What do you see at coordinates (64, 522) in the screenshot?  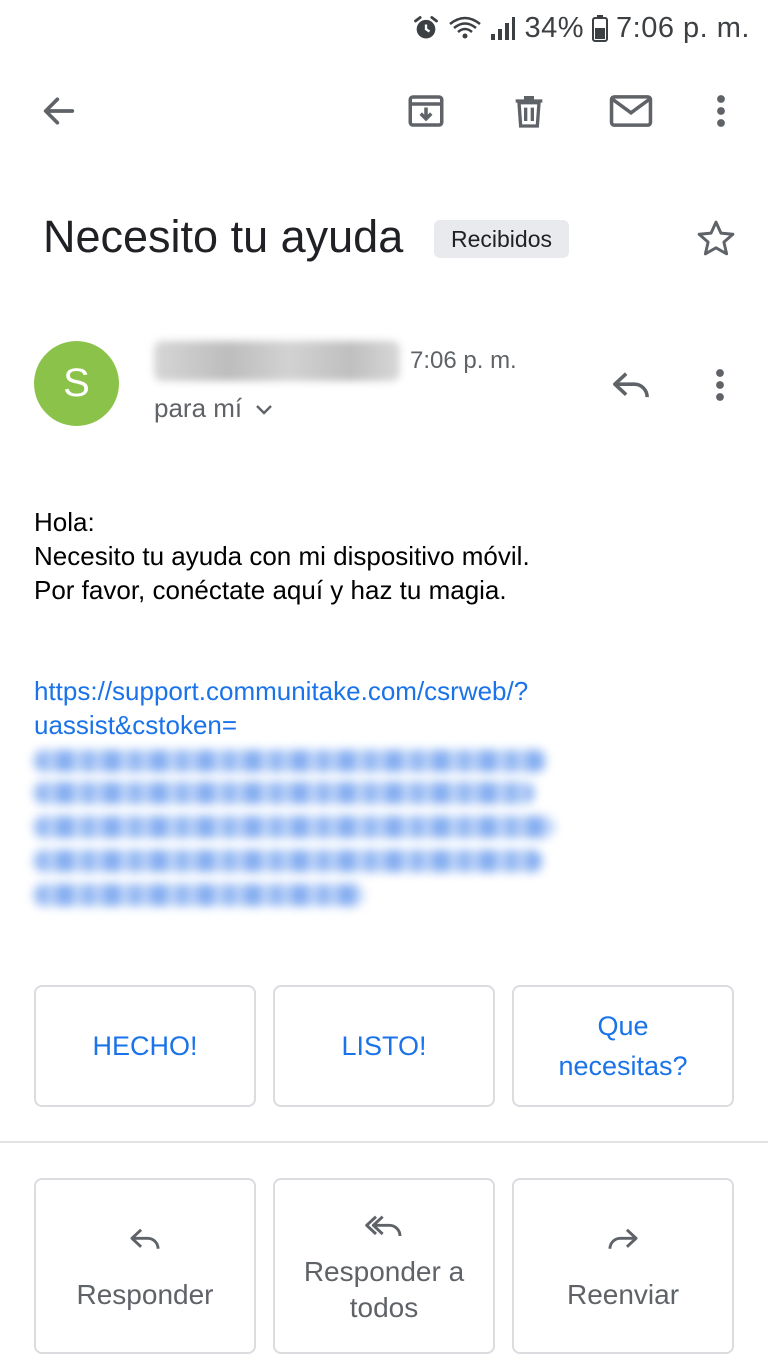 I see `body-line: Hola:` at bounding box center [64, 522].